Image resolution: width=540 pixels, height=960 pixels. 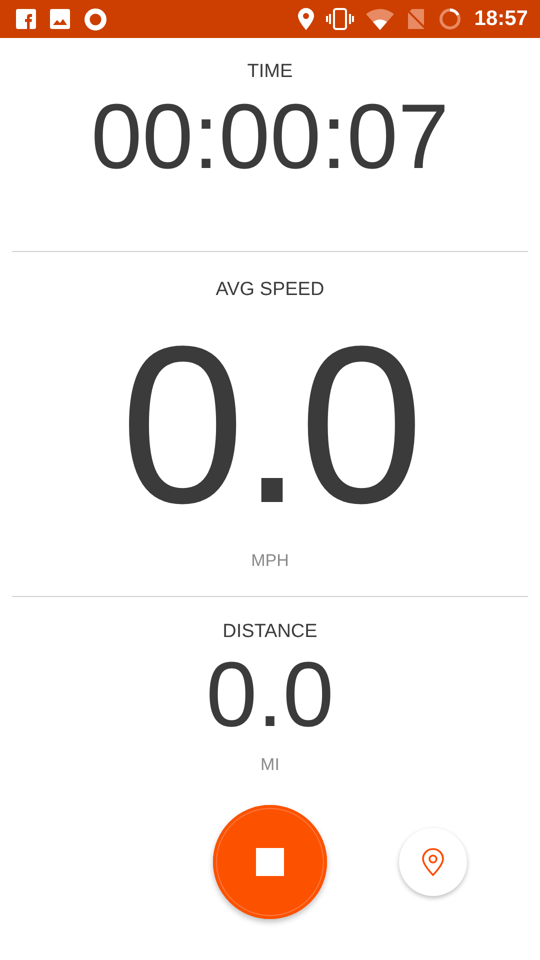 What do you see at coordinates (380, 19) in the screenshot?
I see `wifi-icon` at bounding box center [380, 19].